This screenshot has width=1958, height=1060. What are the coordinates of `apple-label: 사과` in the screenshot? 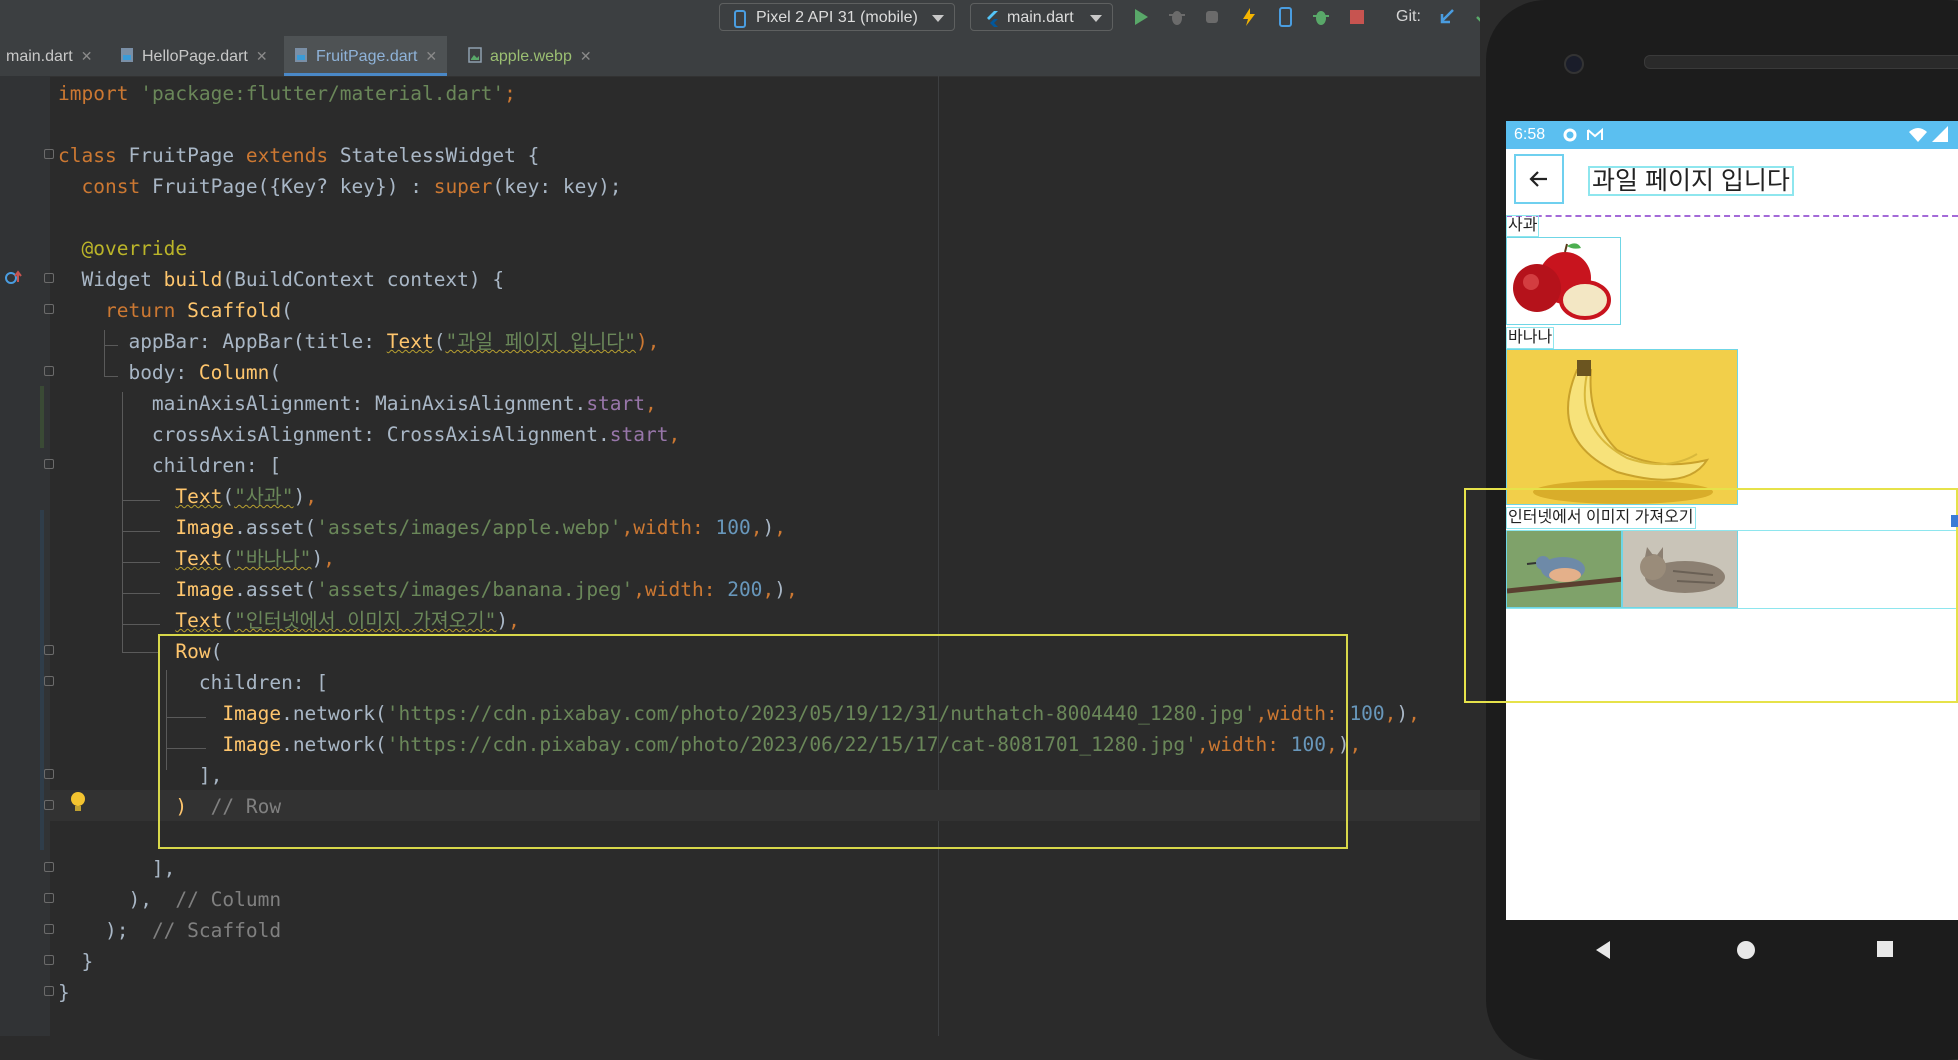 It's located at (1523, 226).